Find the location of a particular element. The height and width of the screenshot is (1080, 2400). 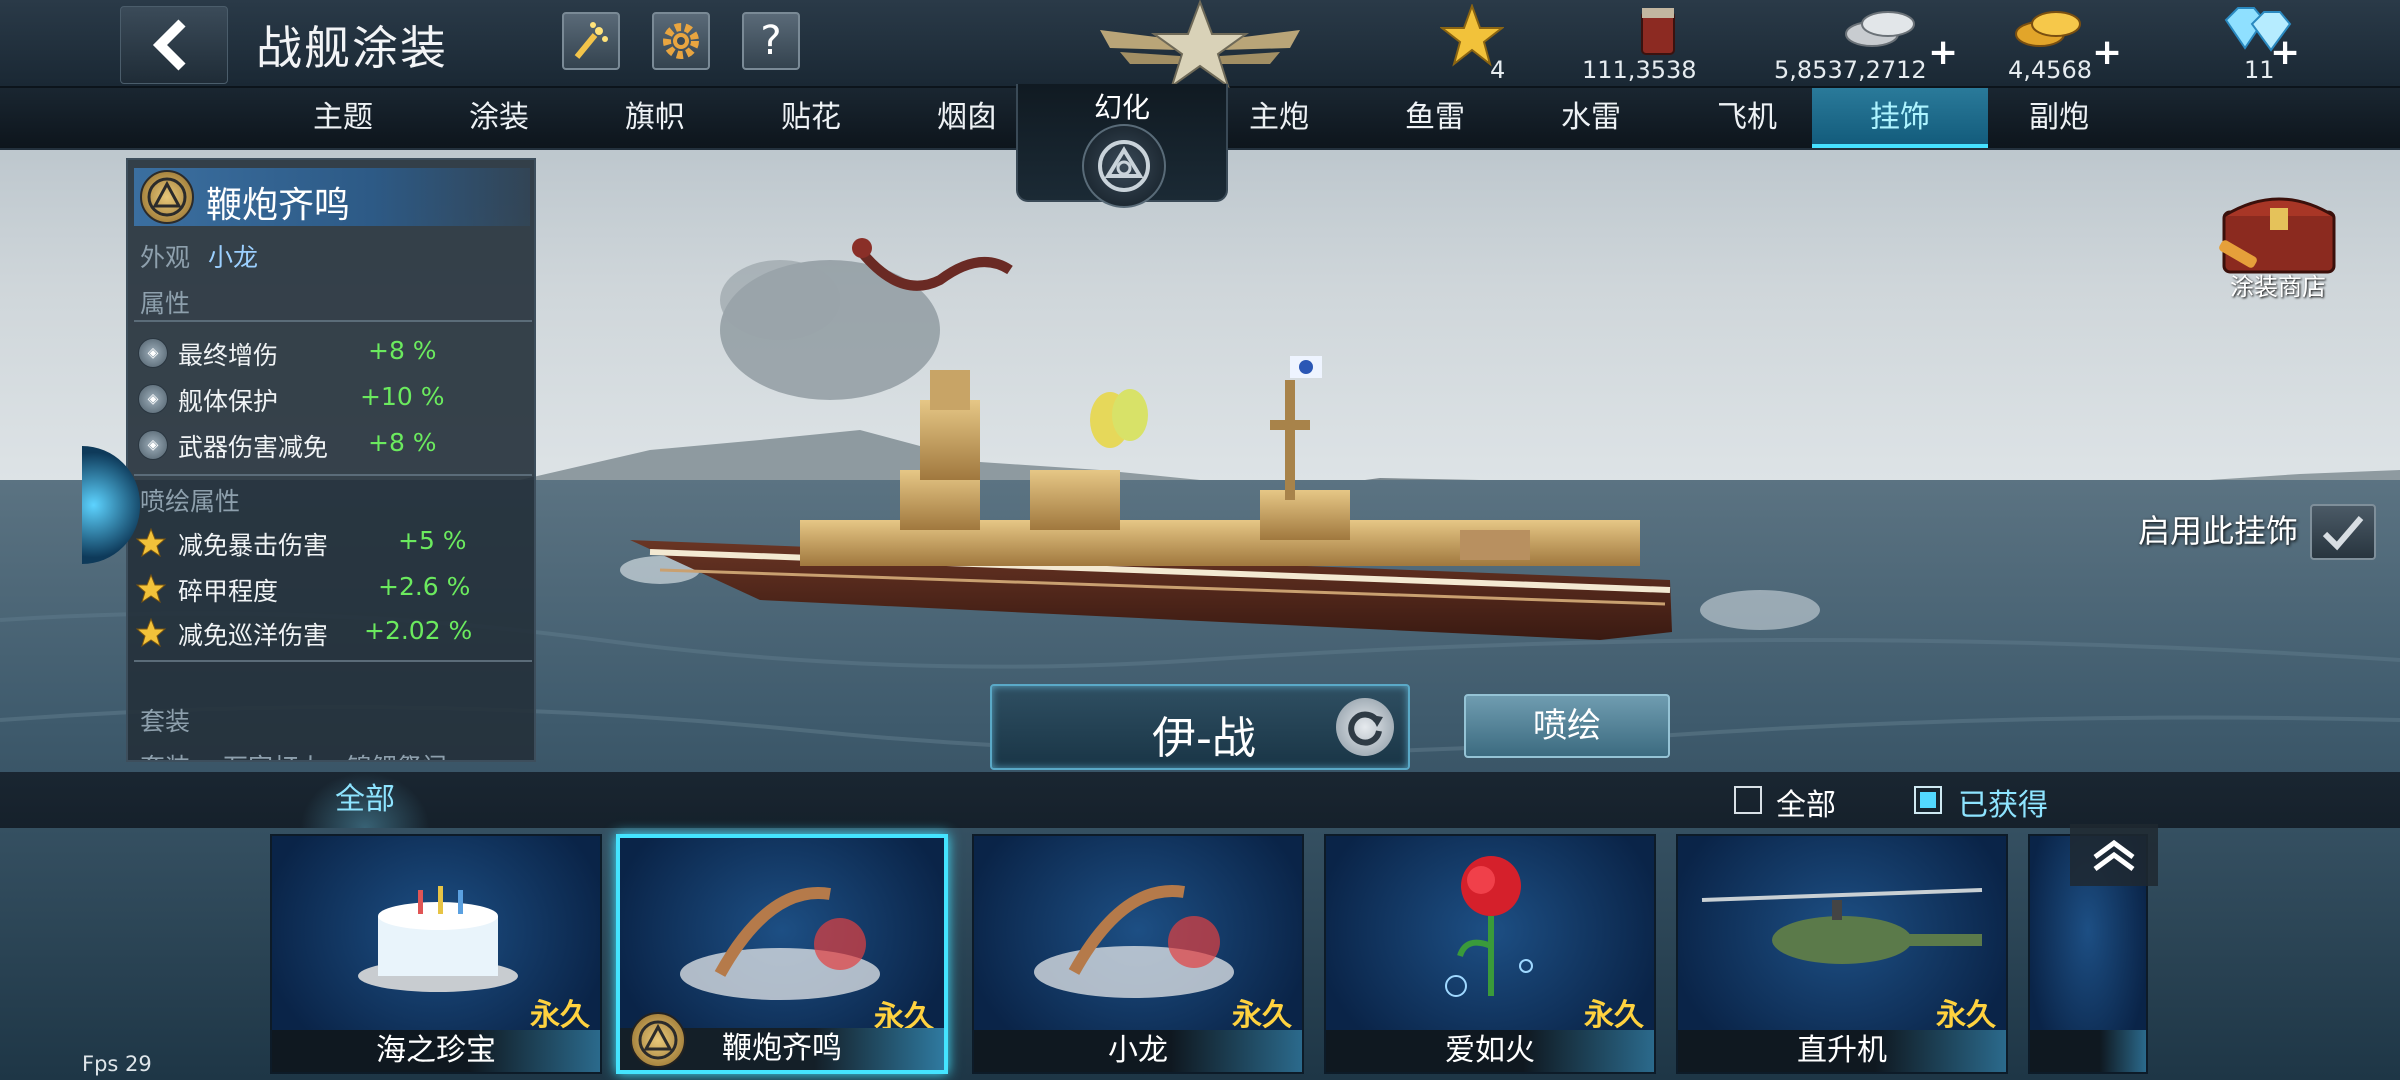

spray-attr-value: +2.02 % is located at coordinates (418, 630).